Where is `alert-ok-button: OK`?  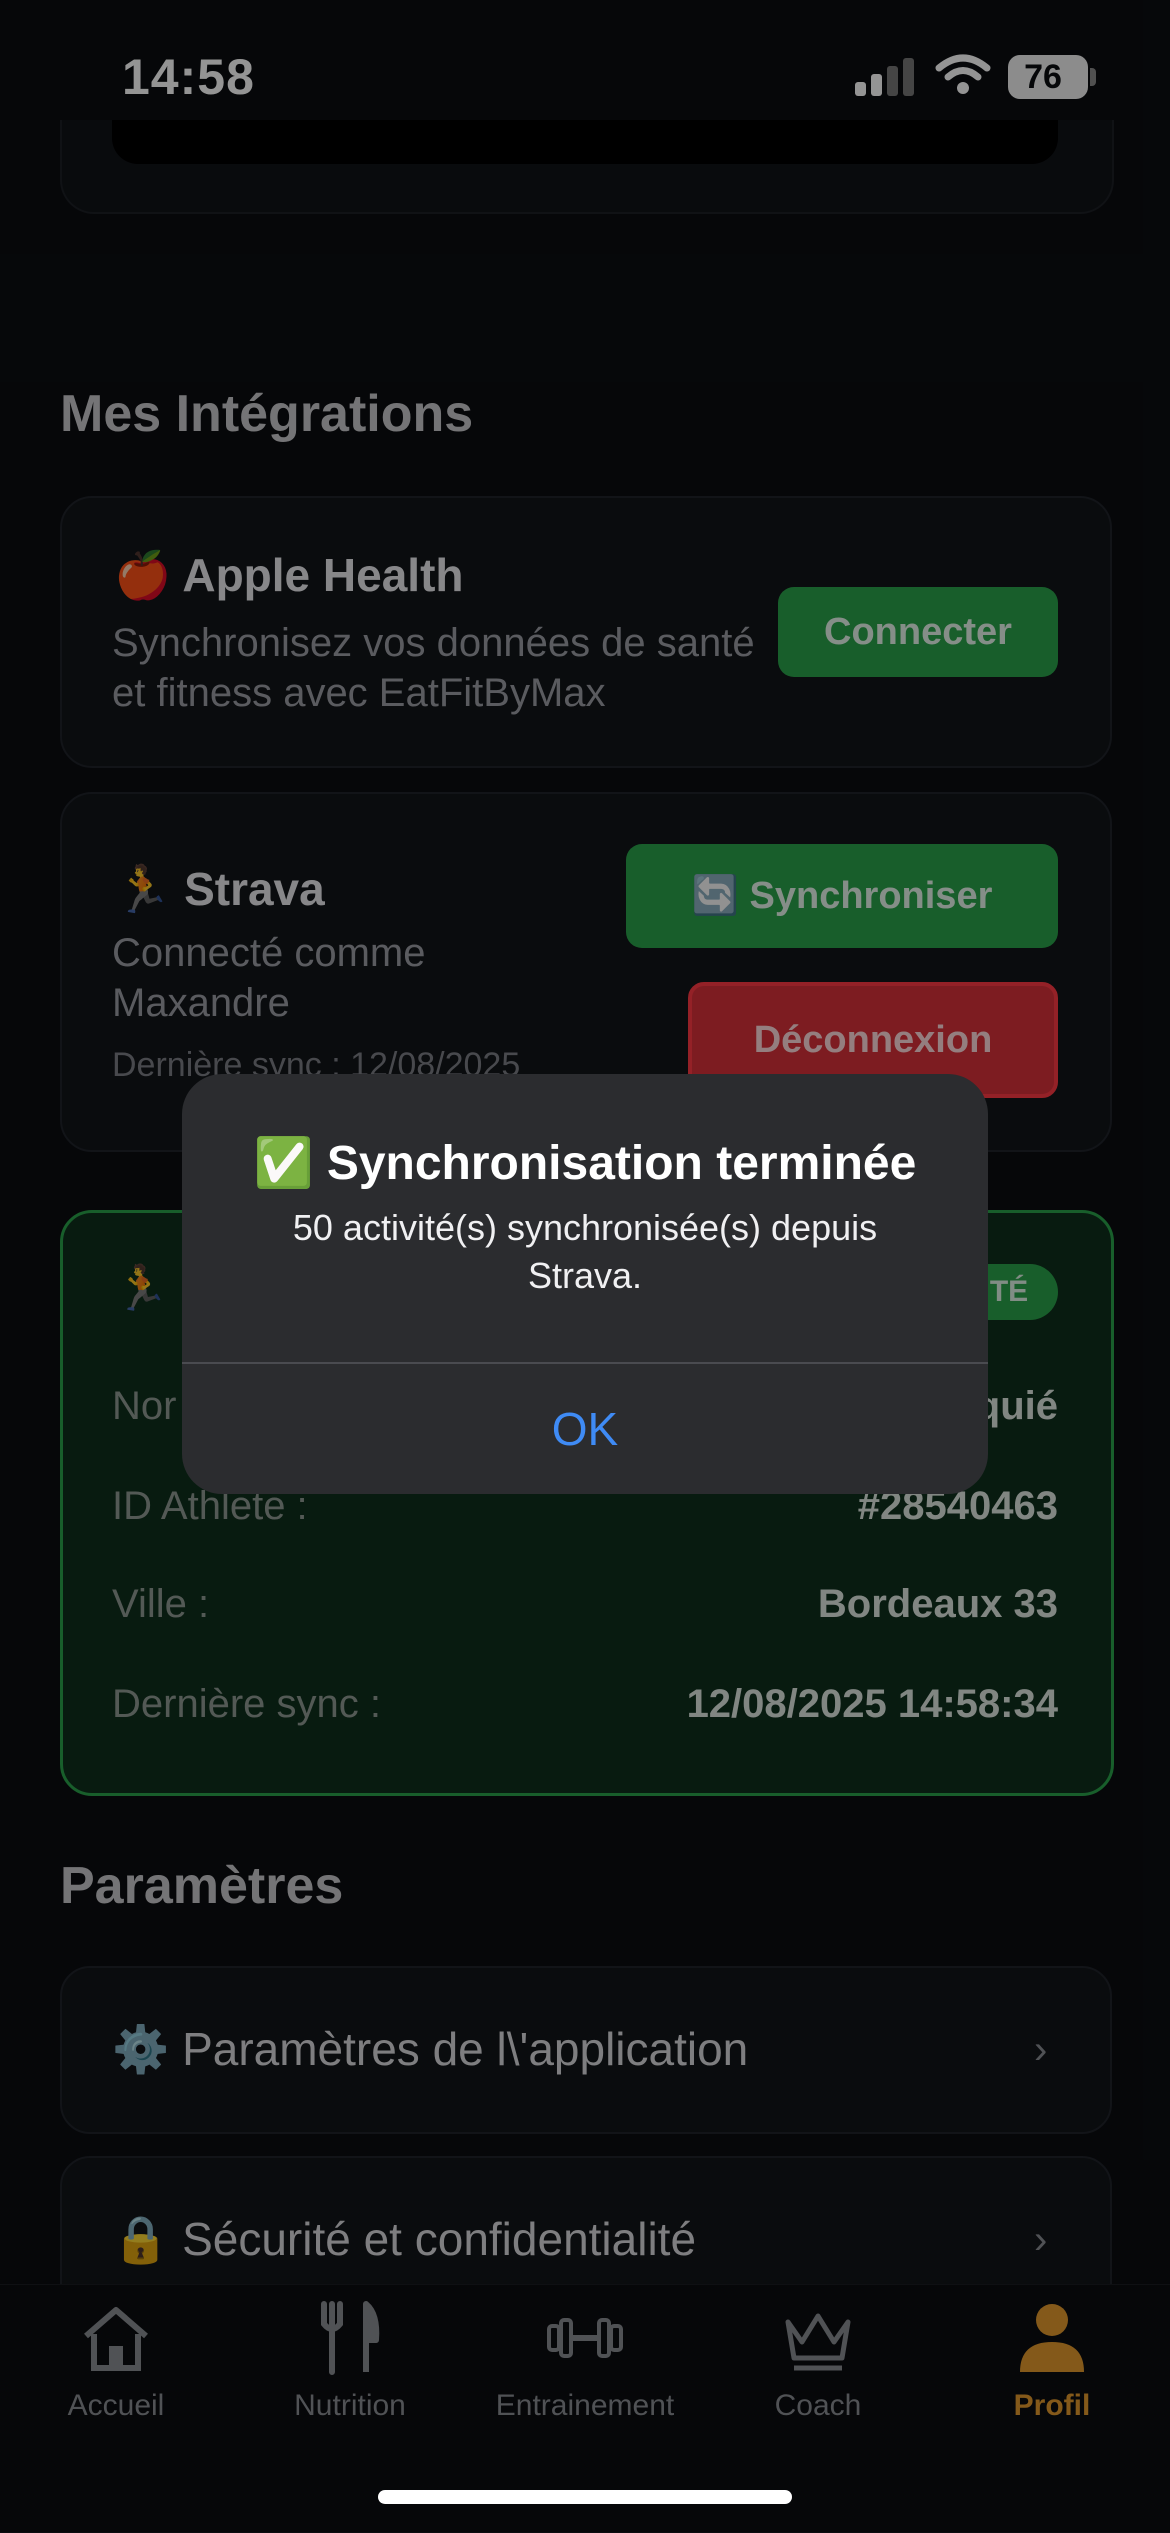 alert-ok-button: OK is located at coordinates (585, 1429).